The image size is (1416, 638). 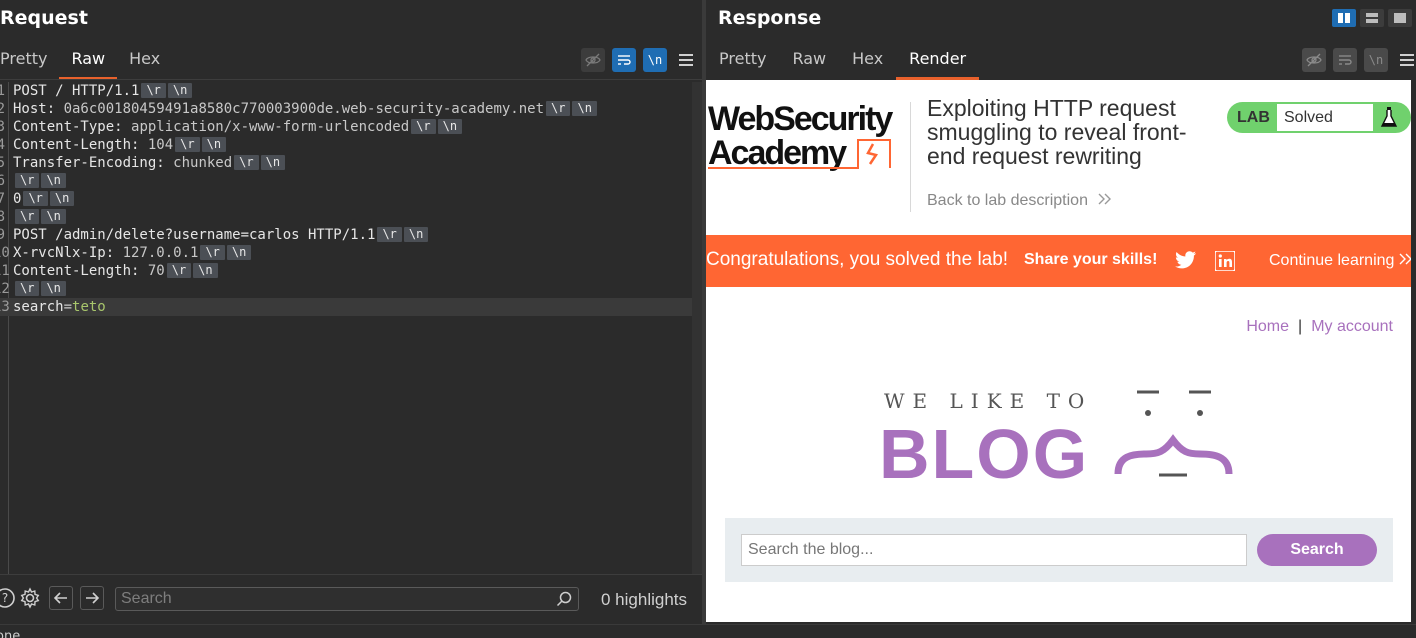 I want to click on linkedin-icon, so click(x=1225, y=263).